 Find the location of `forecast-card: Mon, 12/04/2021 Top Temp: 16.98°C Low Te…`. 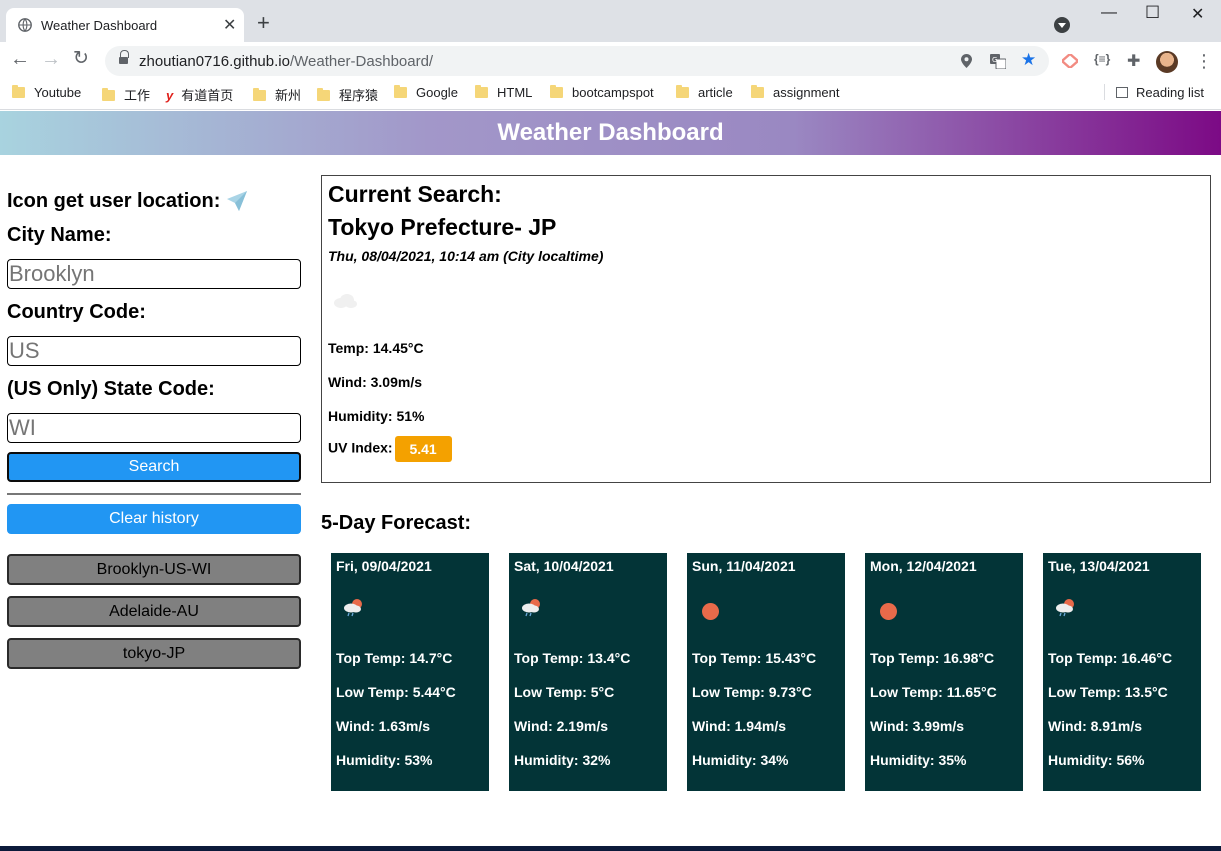

forecast-card: Mon, 12/04/2021 Top Temp: 16.98°C Low Te… is located at coordinates (944, 672).